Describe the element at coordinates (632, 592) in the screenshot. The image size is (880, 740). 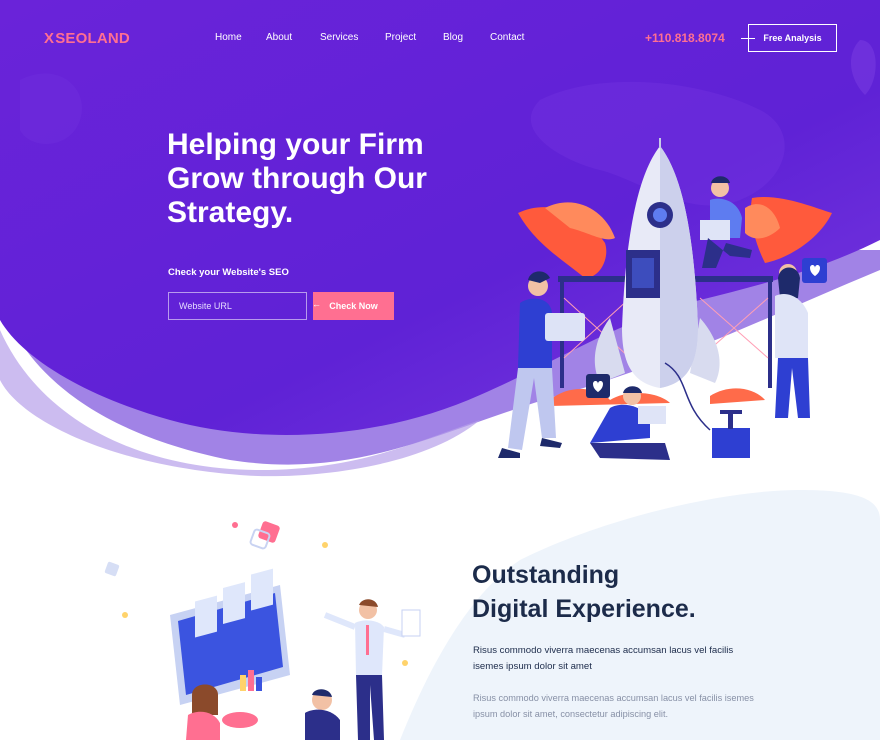
I see `section-title: Outstanding Digital Experience.` at that location.